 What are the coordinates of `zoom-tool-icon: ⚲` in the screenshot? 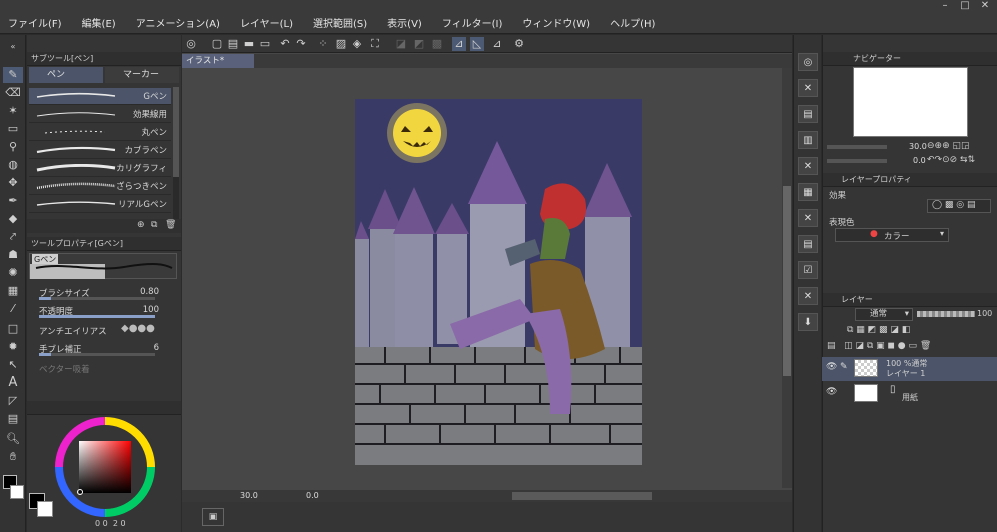 It's located at (13, 147).